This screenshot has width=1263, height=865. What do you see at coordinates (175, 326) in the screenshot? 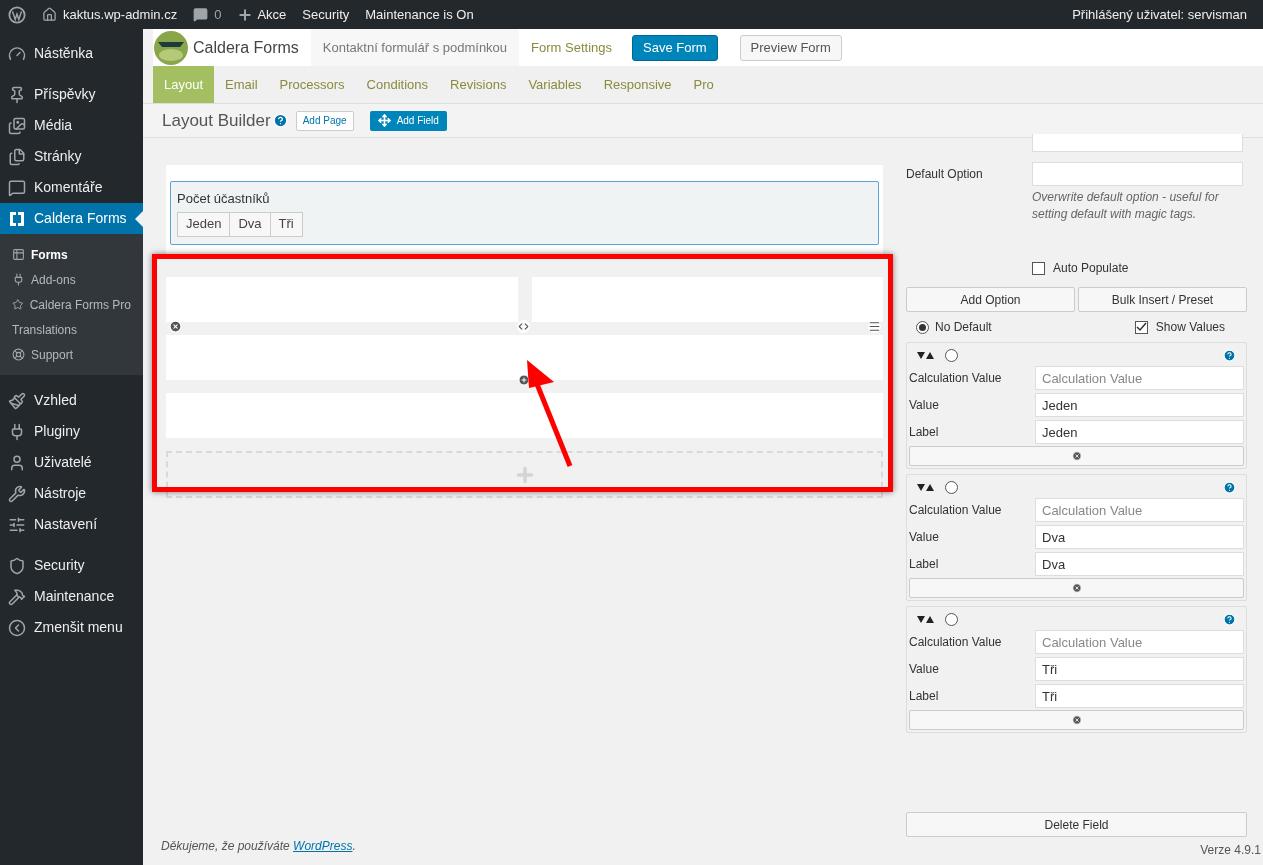
I see `remove-row-icon` at bounding box center [175, 326].